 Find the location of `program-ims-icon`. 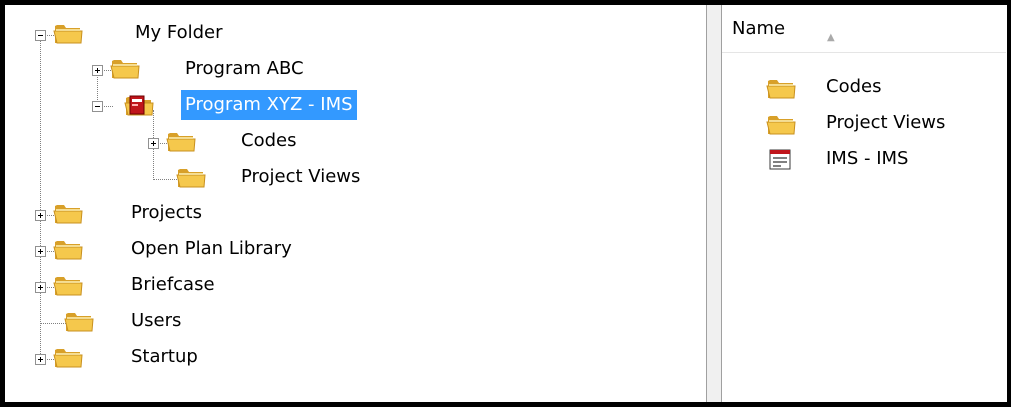

program-ims-icon is located at coordinates (139, 105).